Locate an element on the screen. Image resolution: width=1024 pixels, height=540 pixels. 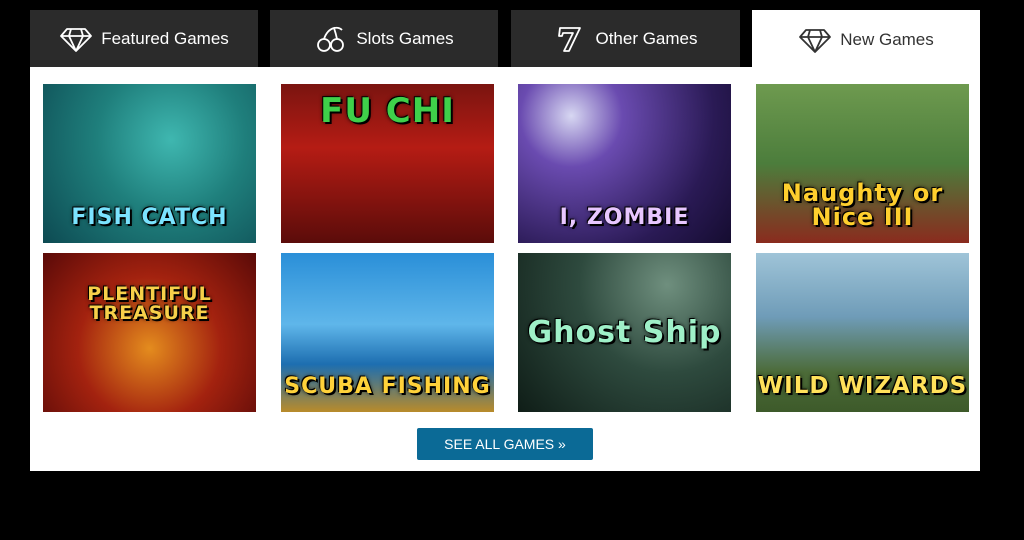
tab-slots-games: Slots Games is located at coordinates (384, 38).